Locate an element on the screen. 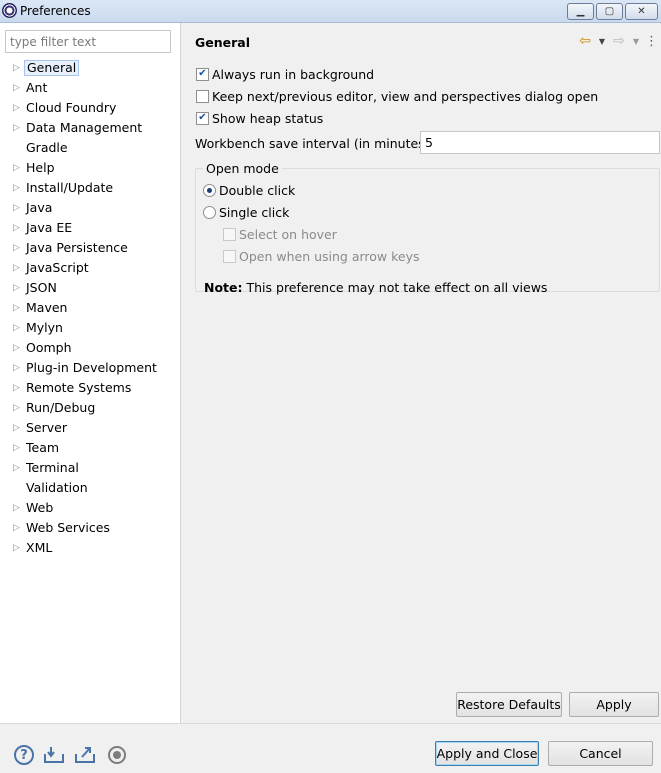  keep-next-previous-checkbox is located at coordinates (202, 96).